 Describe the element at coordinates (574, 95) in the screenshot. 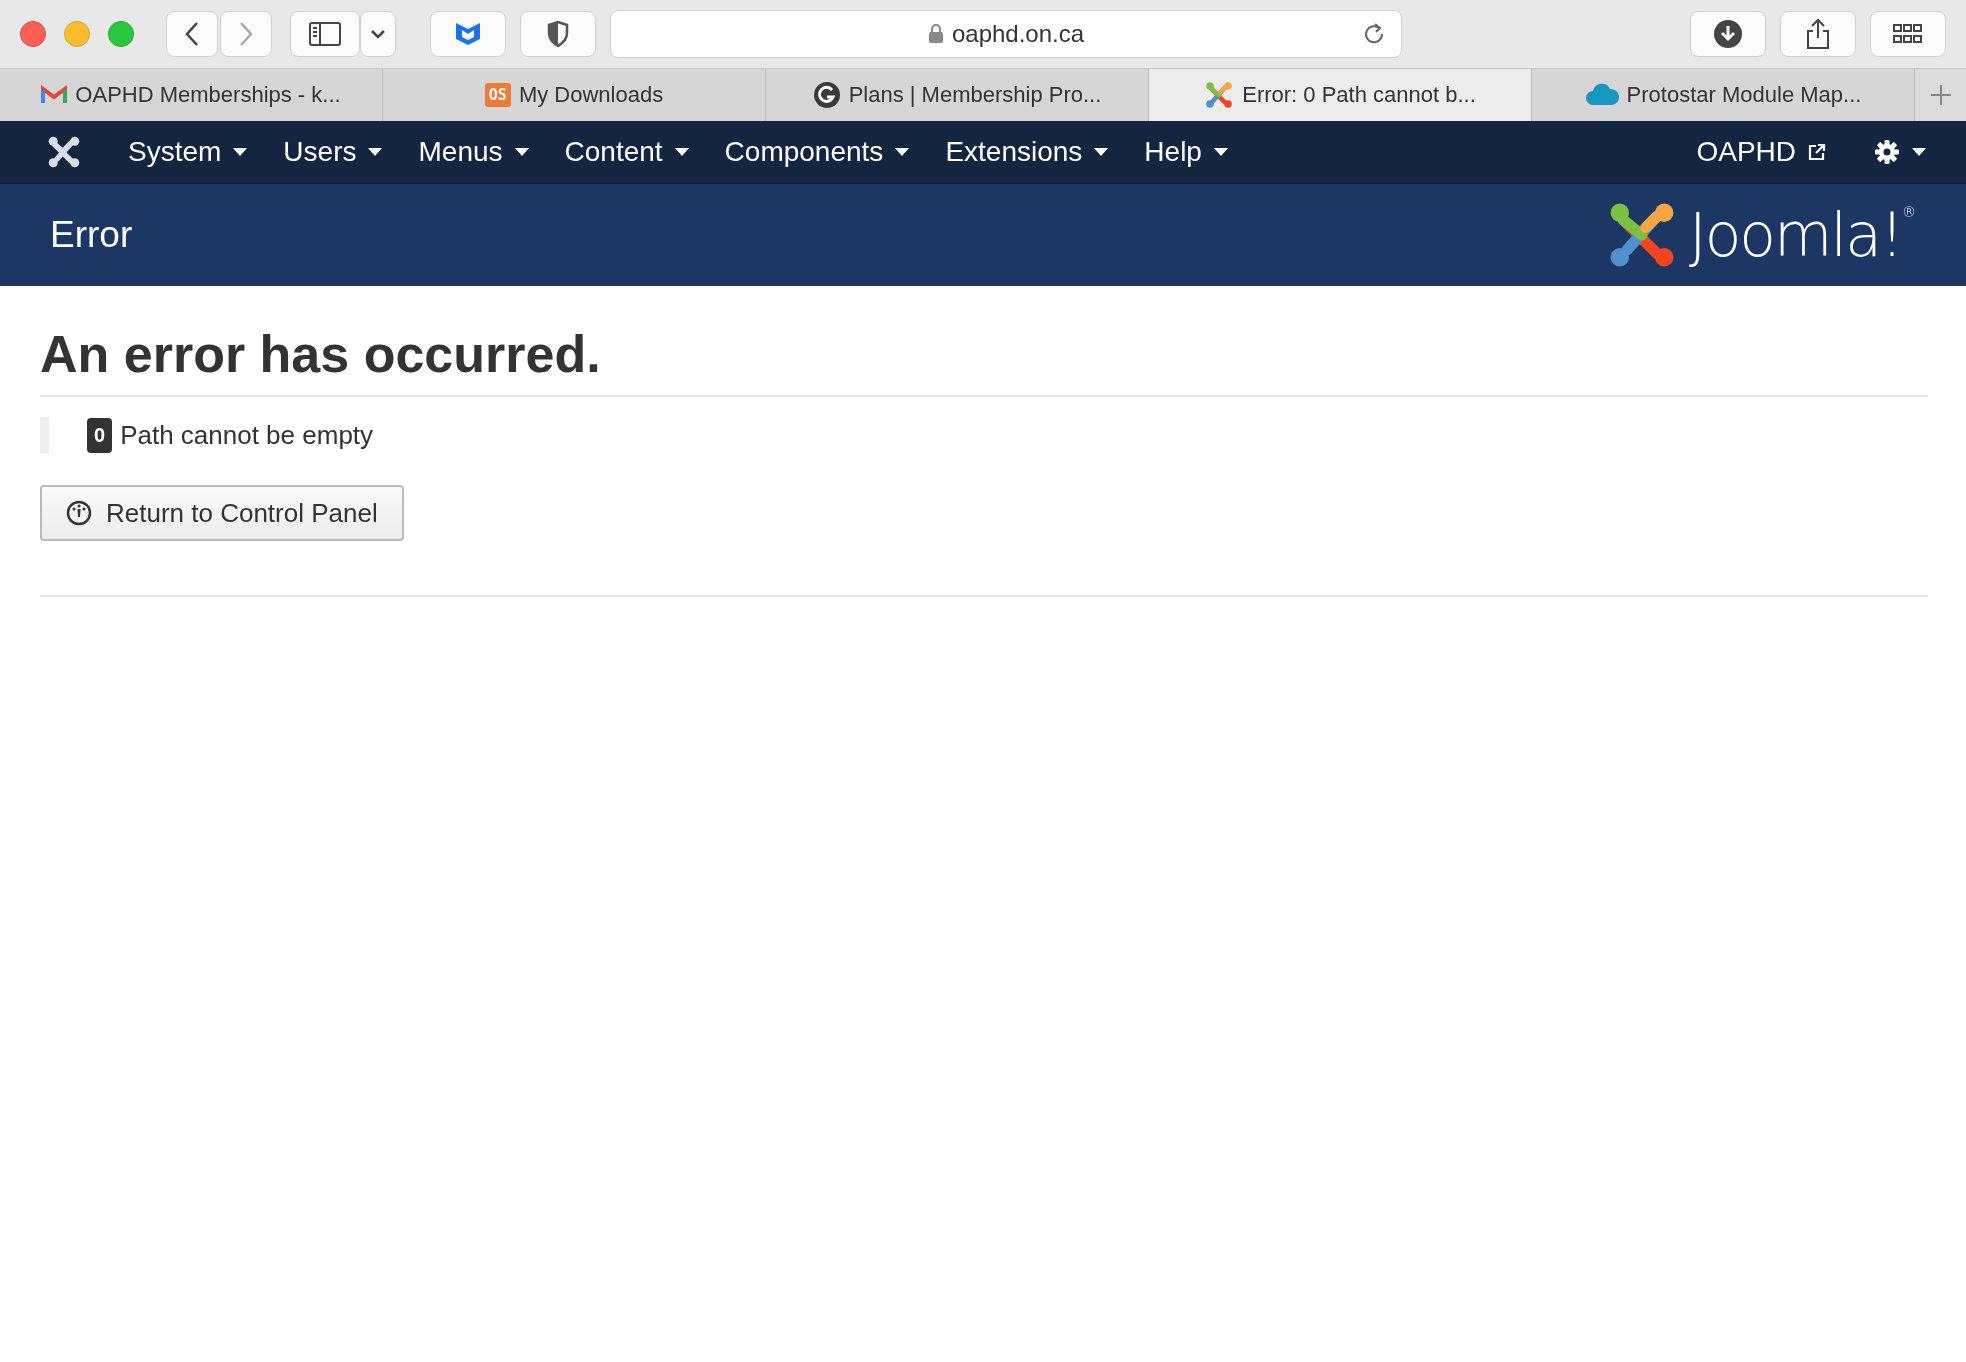

I see `browser-tab: OS My Downloads` at that location.